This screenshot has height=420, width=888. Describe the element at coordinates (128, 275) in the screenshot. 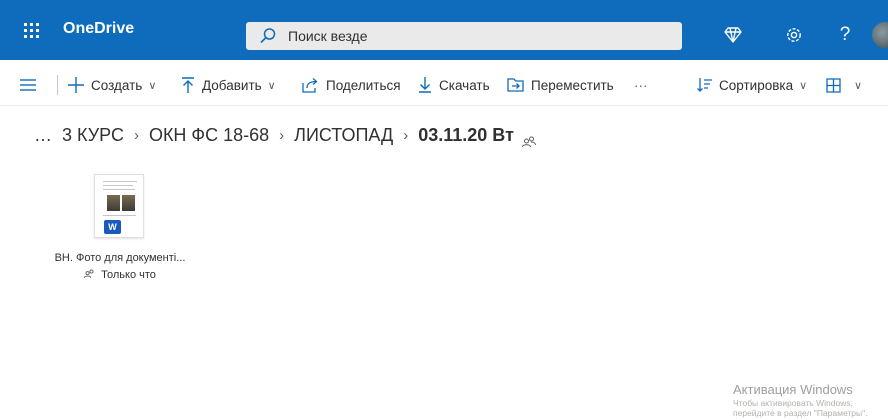

I see `file-modified: Только что` at that location.